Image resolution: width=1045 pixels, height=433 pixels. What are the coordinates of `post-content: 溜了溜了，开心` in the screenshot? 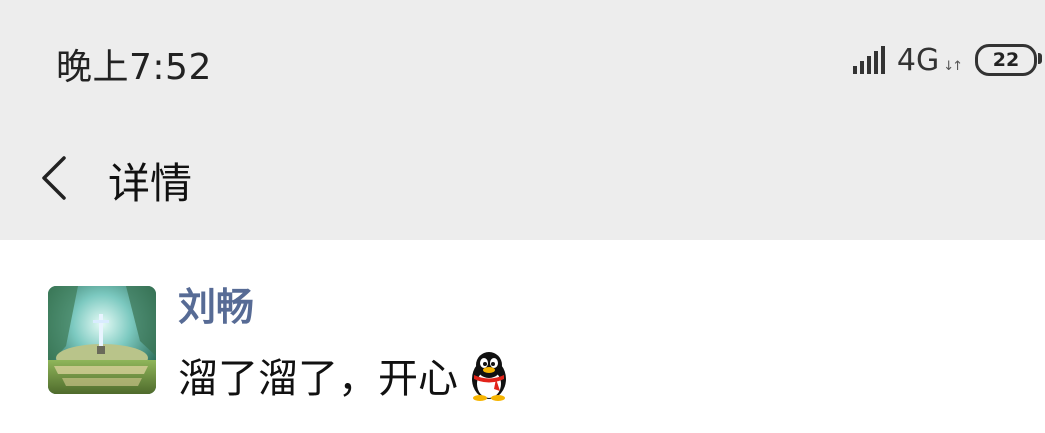 It's located at (345, 375).